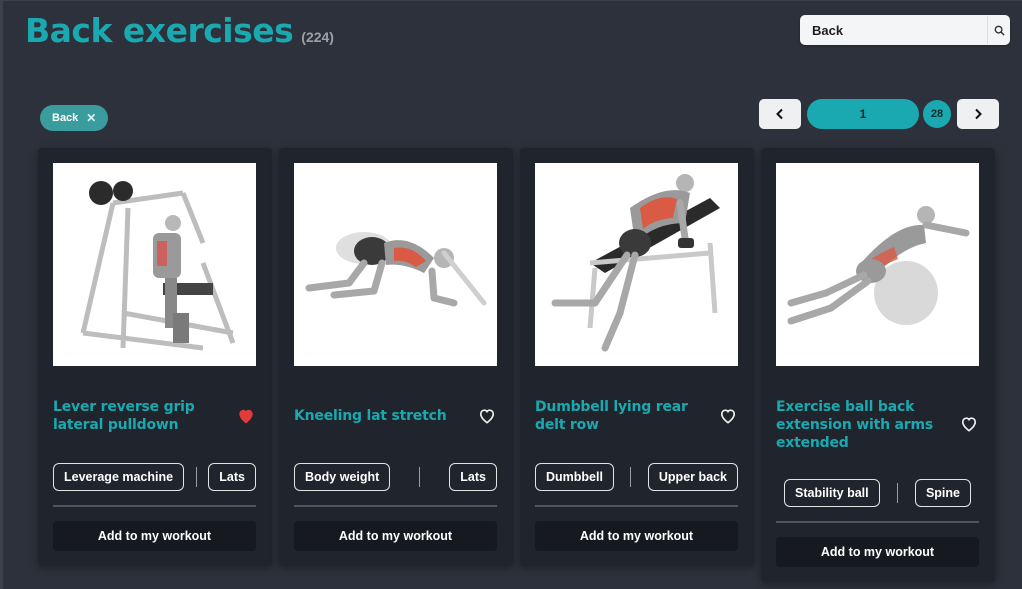 Image resolution: width=1022 pixels, height=589 pixels. Describe the element at coordinates (395, 477) in the screenshot. I see `tag-group: Body weight Lats` at that location.